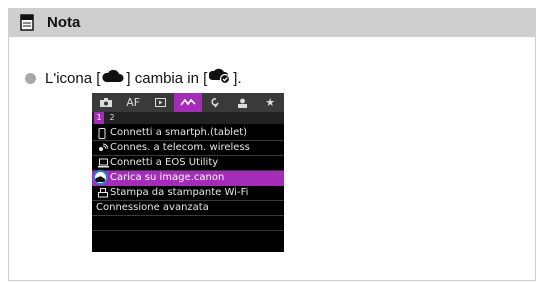 The image size is (538, 283). I want to click on menu-tabs: AF ★, so click(188, 102).